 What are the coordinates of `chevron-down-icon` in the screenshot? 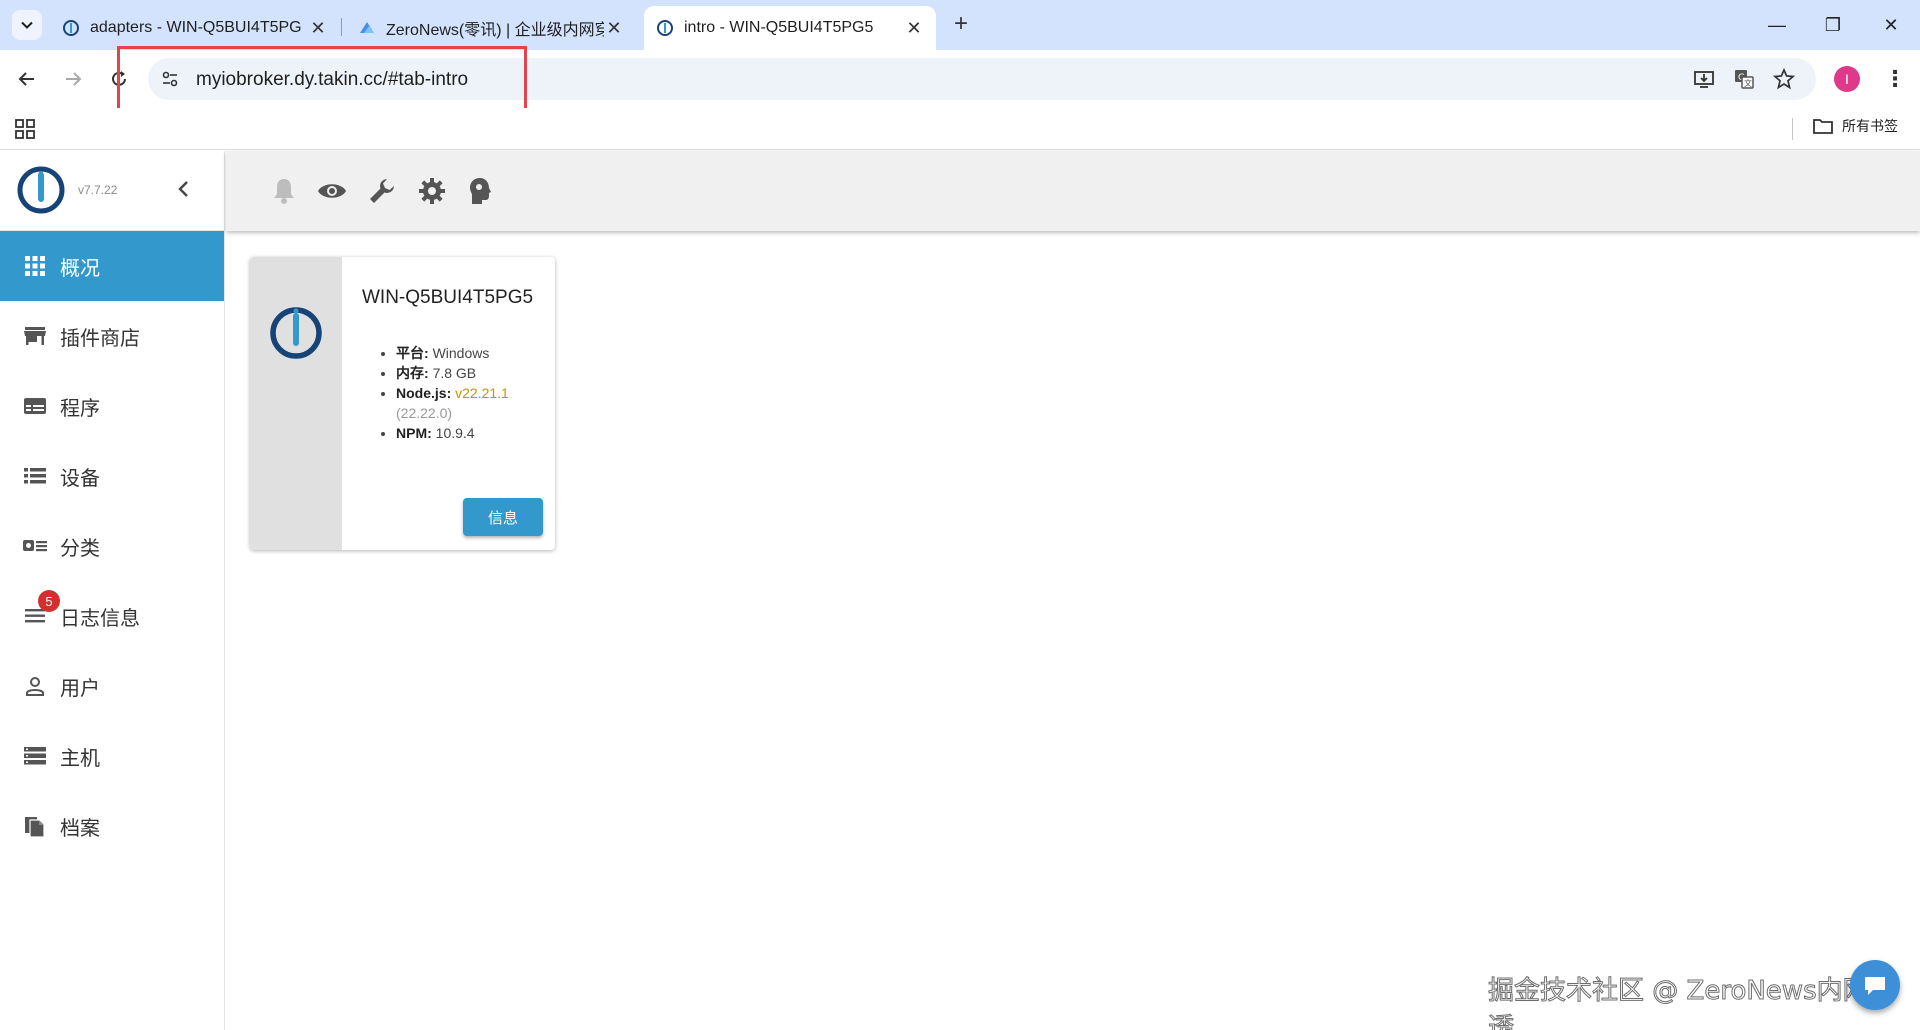 It's located at (27, 25).